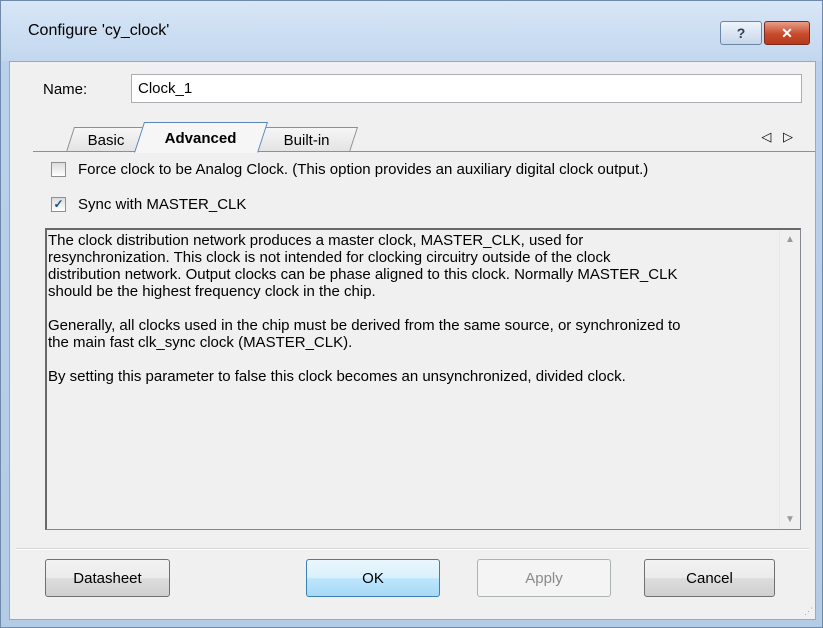 Image resolution: width=823 pixels, height=628 pixels. I want to click on datasheet-button: Datasheet, so click(107, 578).